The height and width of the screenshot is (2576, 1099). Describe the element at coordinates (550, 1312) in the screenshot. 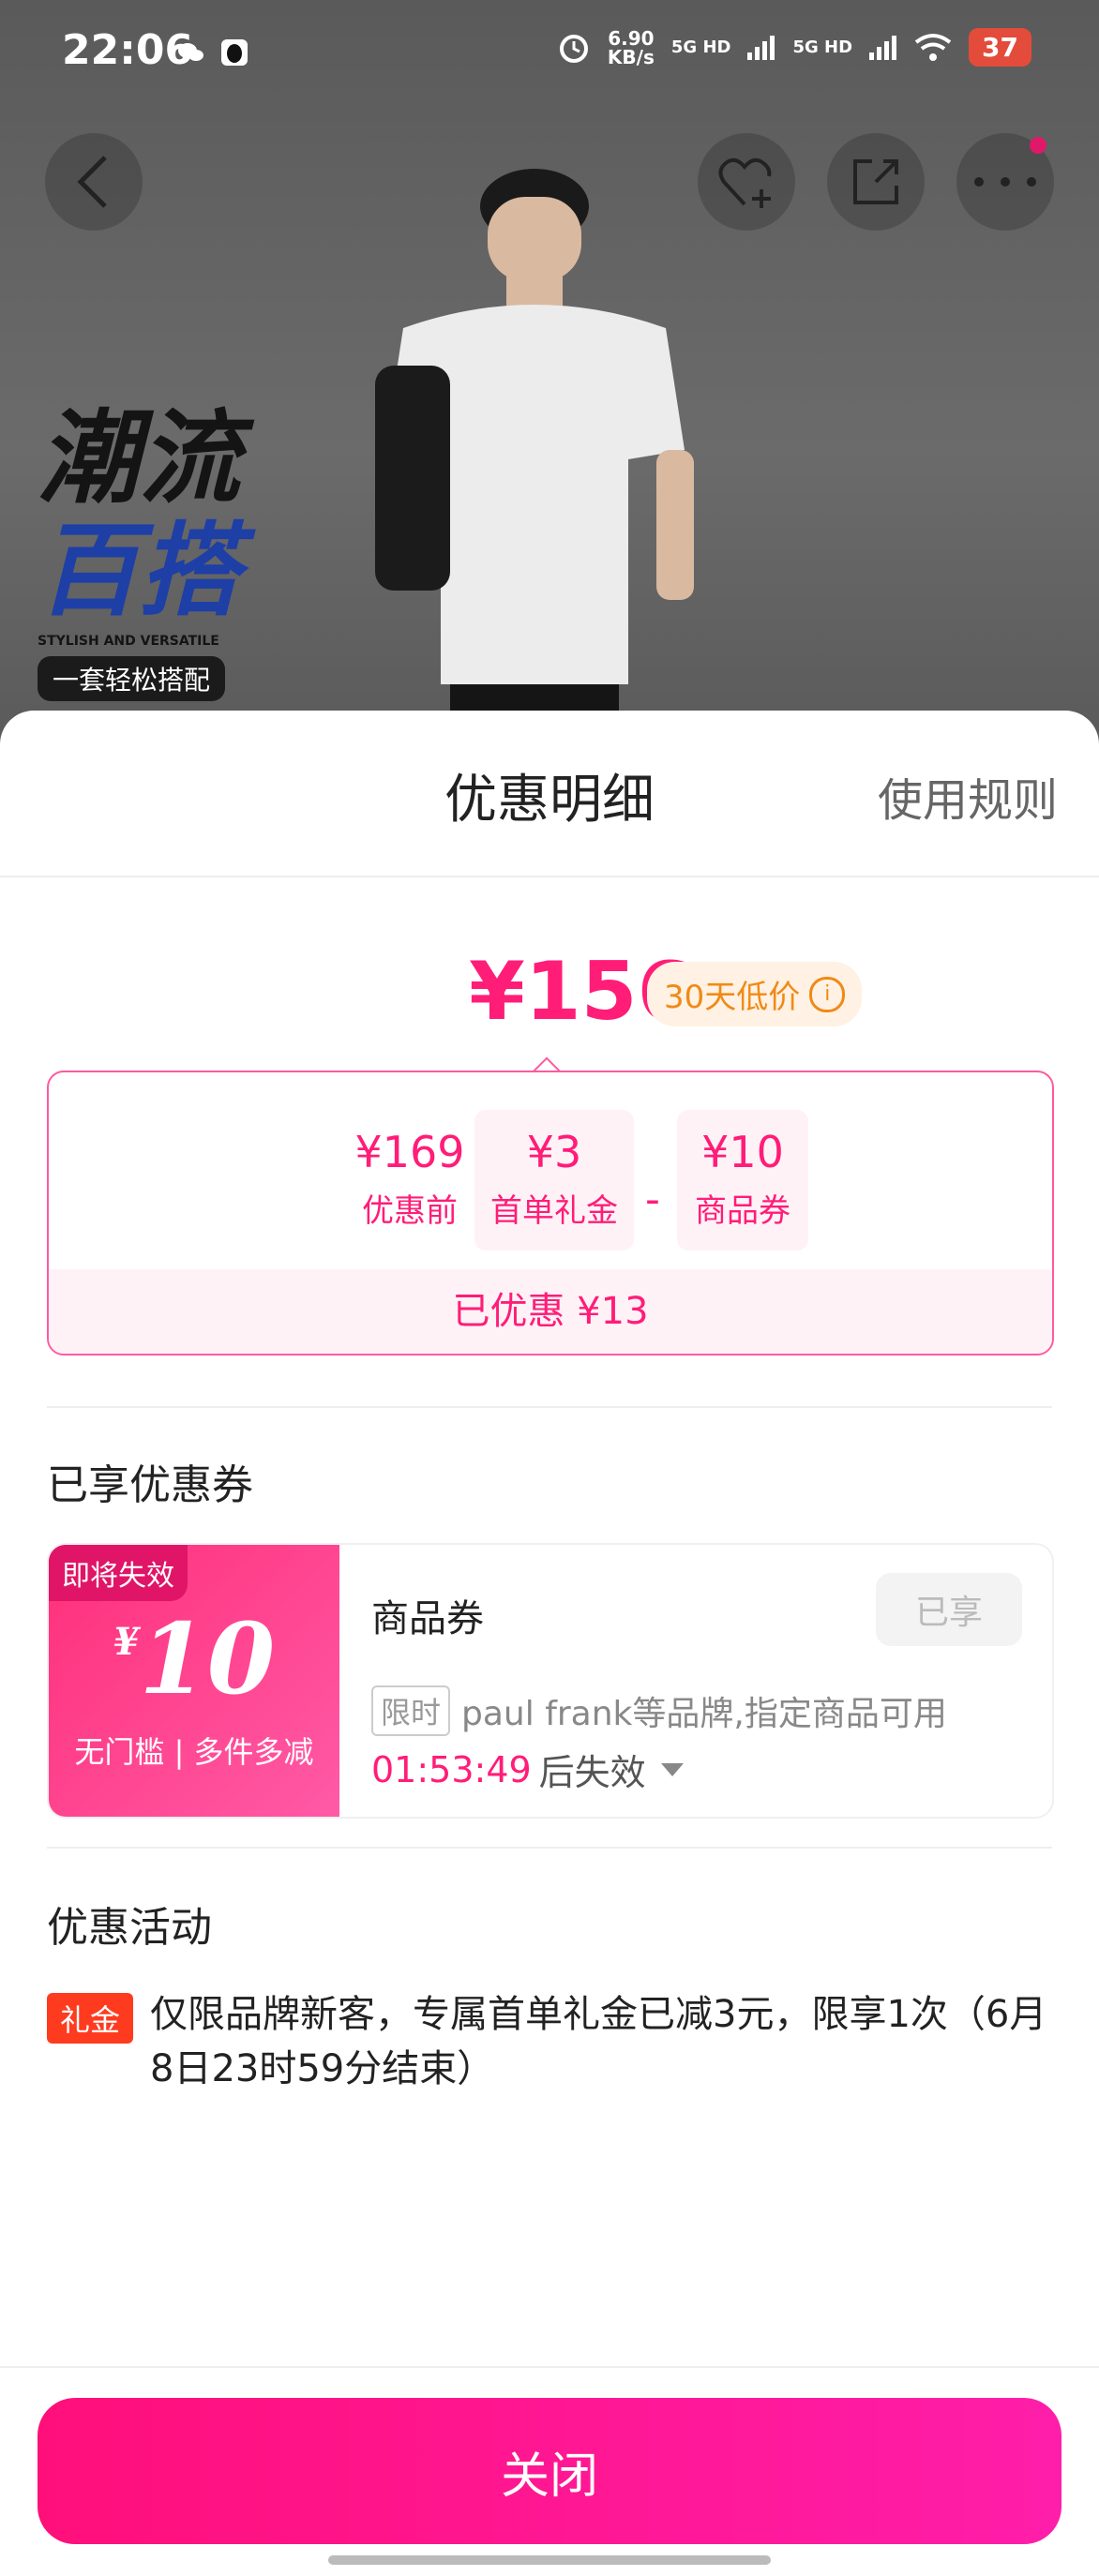

I see `total-saved: 已优惠 ¥13` at that location.